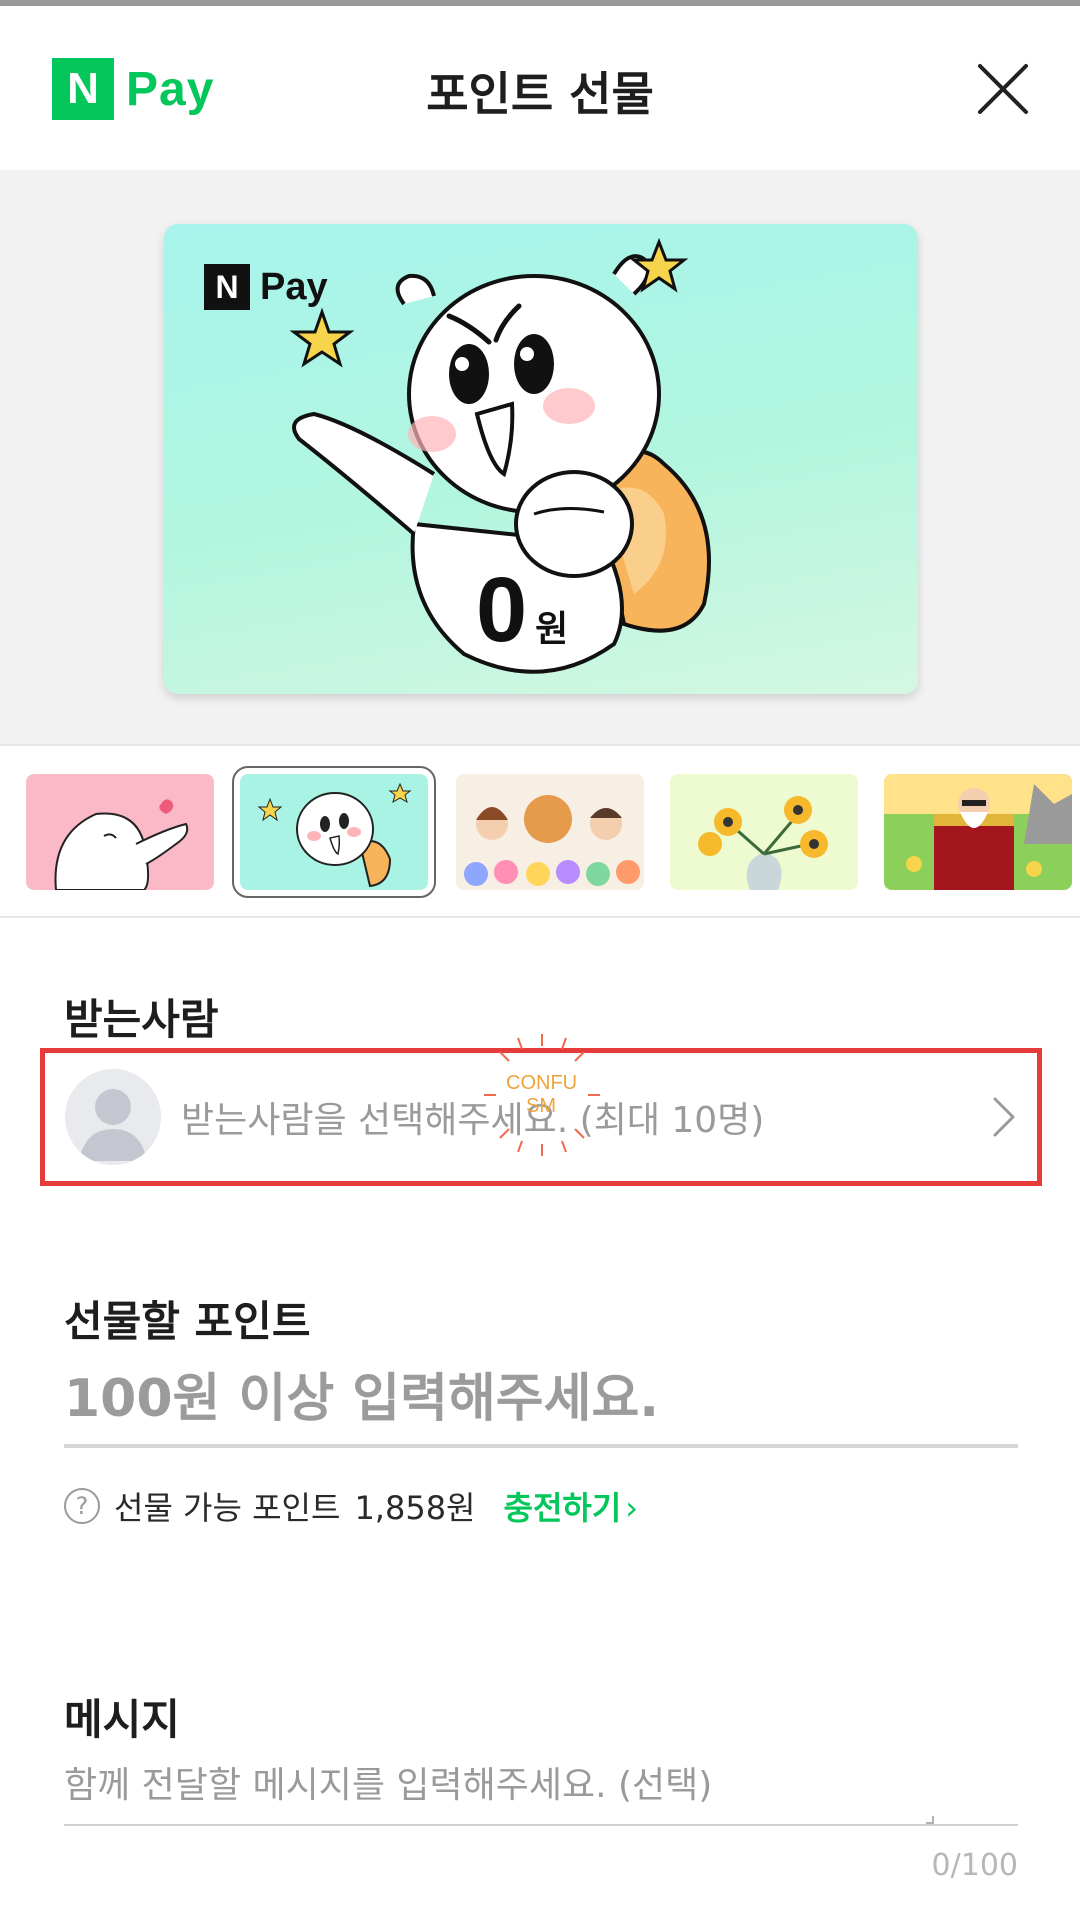 Image resolution: width=1080 pixels, height=1920 pixels. I want to click on card-npay-logo: N Pay, so click(266, 287).